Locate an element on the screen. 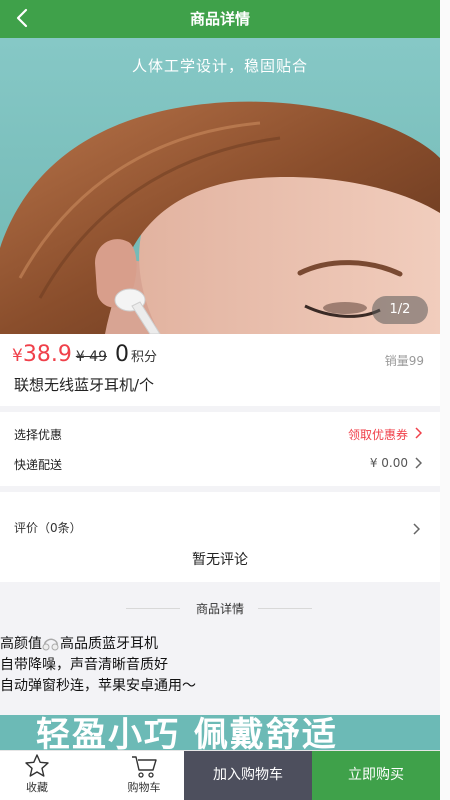 This screenshot has height=800, width=450. reviews-label: 评价（0条） is located at coordinates (48, 528).